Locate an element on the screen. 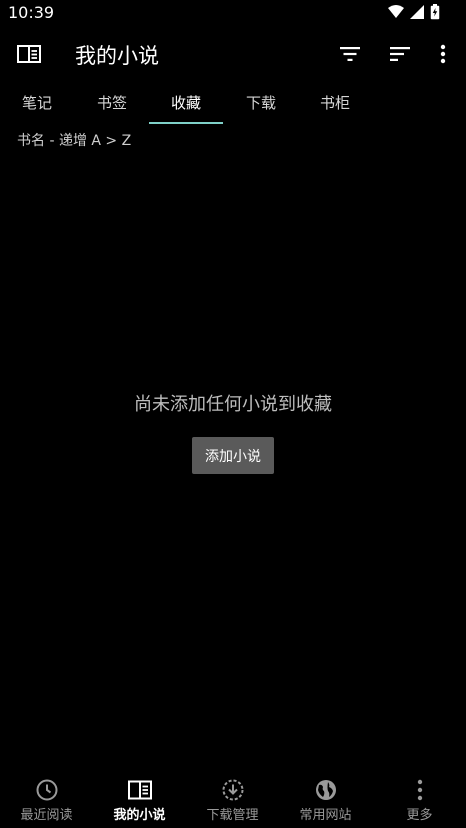 The width and height of the screenshot is (466, 828). tab-bar: 笔记 书签 收藏 下载 书柜 is located at coordinates (233, 106).